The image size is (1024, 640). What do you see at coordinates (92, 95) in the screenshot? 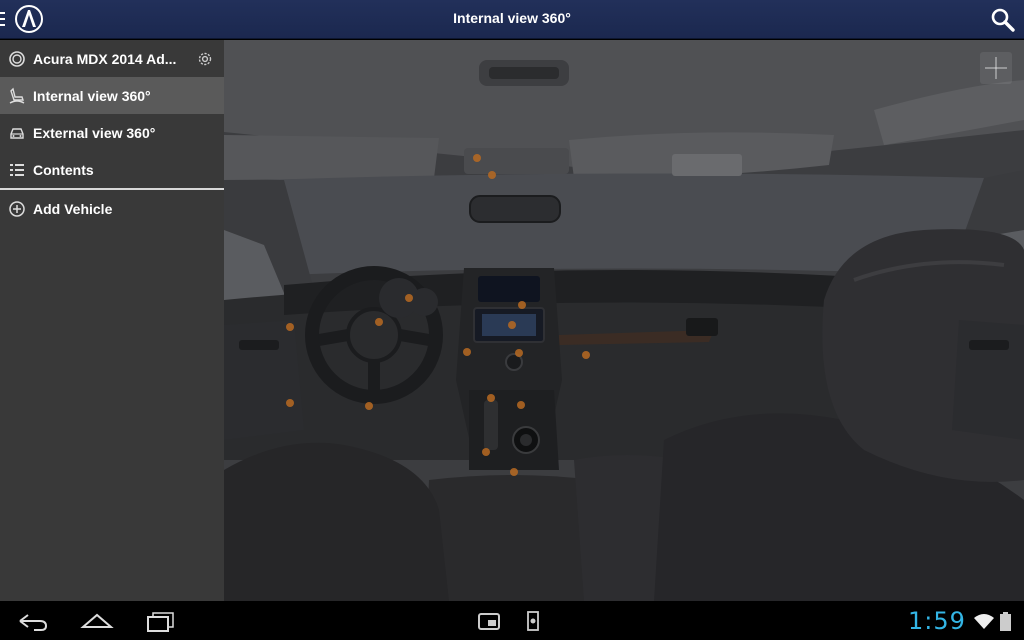
I see `drawer-item-label: Internal view 360°` at bounding box center [92, 95].